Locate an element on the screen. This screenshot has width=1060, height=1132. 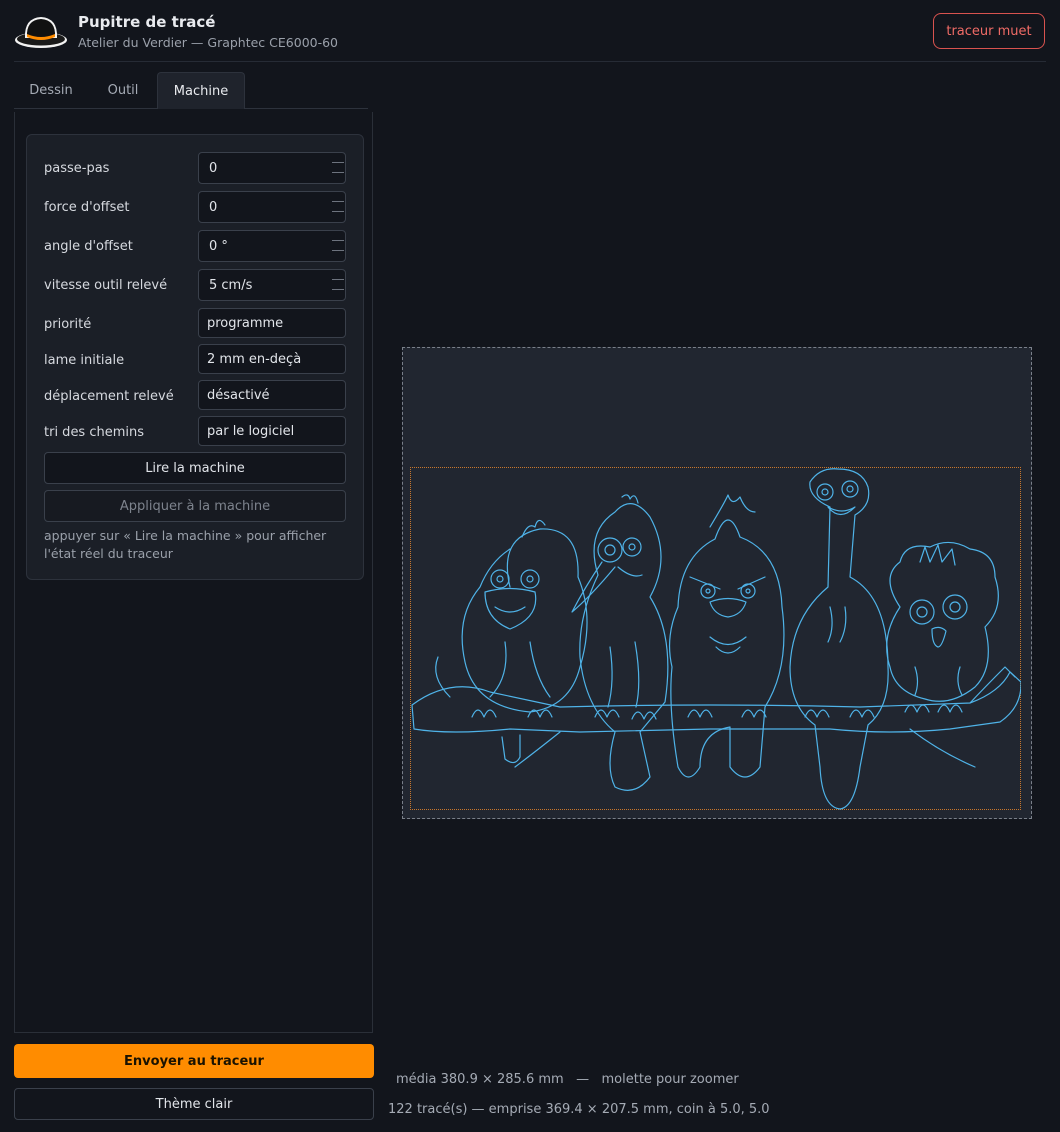
light-theme-button: Thème clair is located at coordinates (194, 1104).